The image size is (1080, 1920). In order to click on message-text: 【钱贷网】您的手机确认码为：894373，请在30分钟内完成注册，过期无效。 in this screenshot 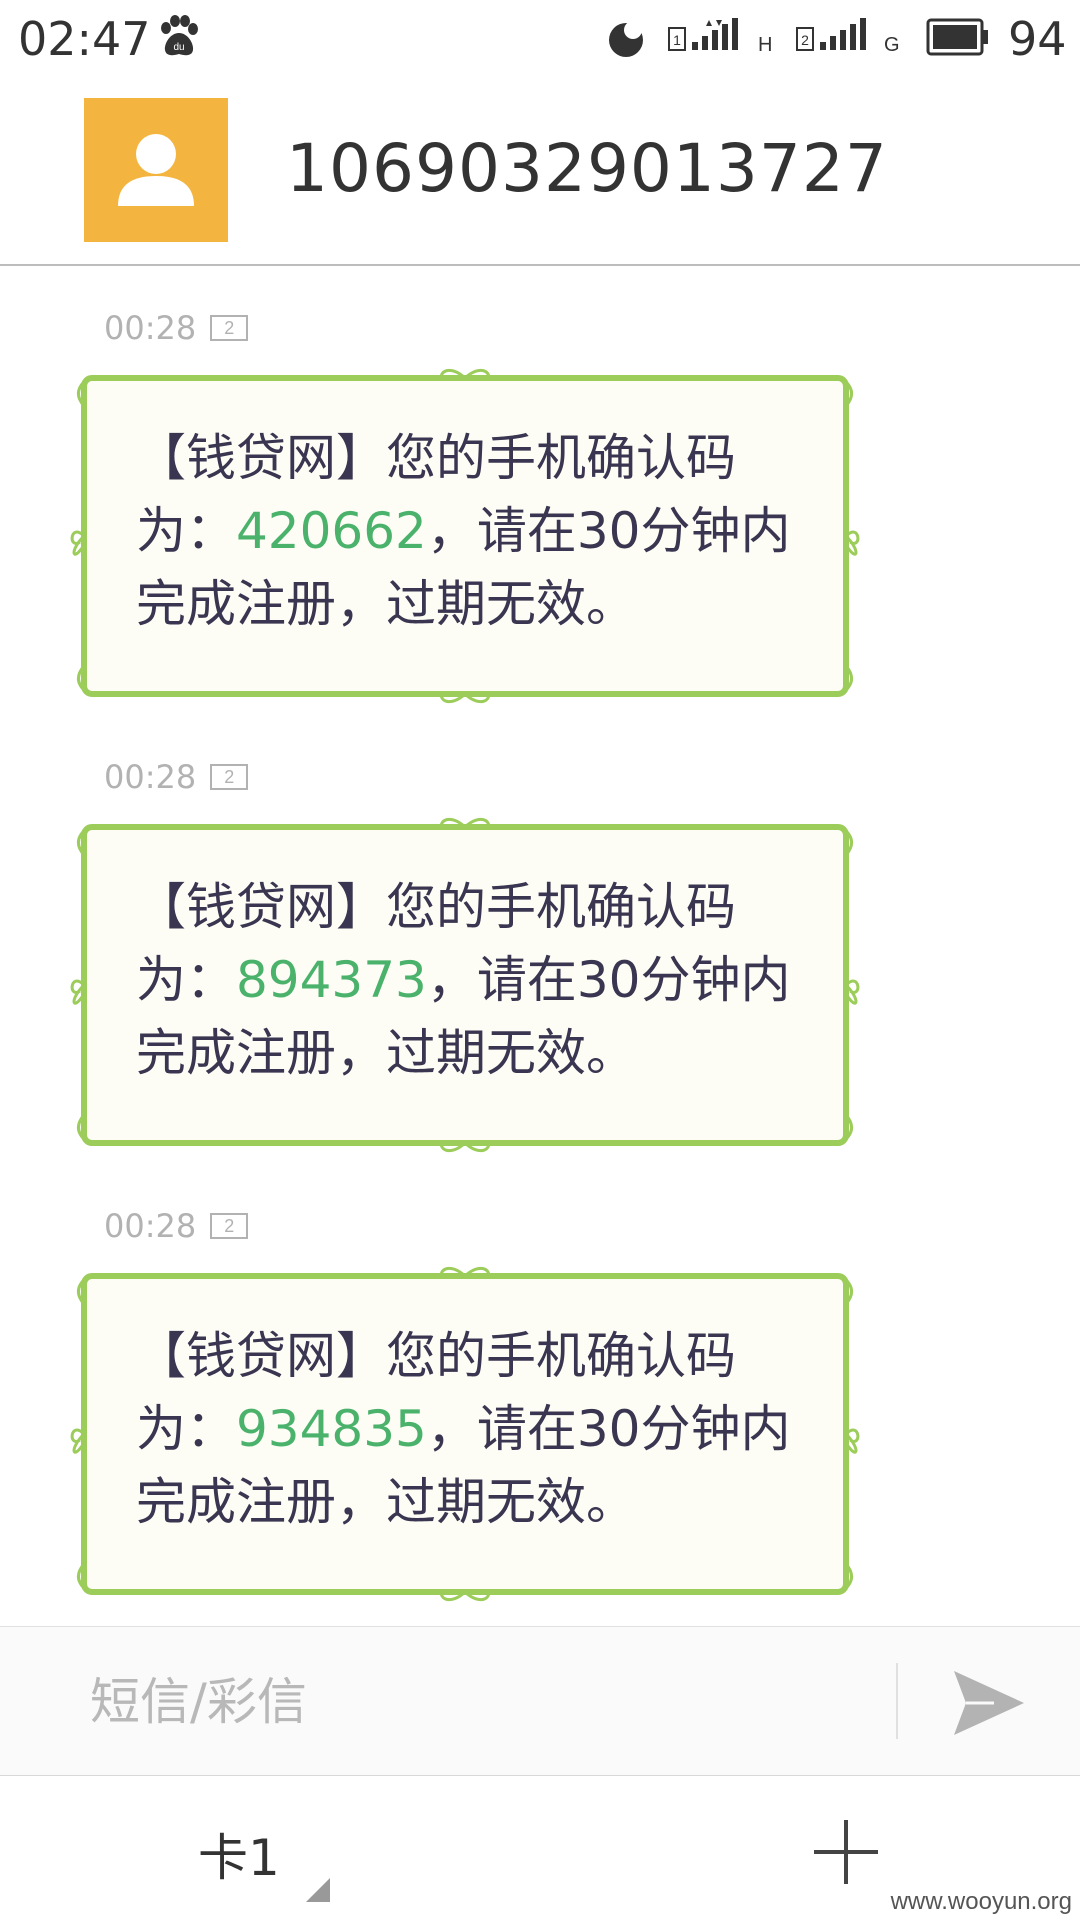, I will do `click(463, 980)`.